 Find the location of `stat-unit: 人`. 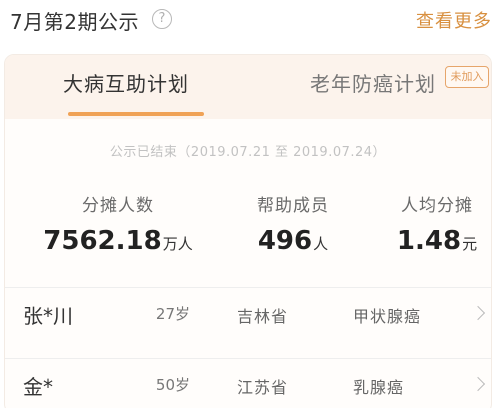

stat-unit: 人 is located at coordinates (321, 244).